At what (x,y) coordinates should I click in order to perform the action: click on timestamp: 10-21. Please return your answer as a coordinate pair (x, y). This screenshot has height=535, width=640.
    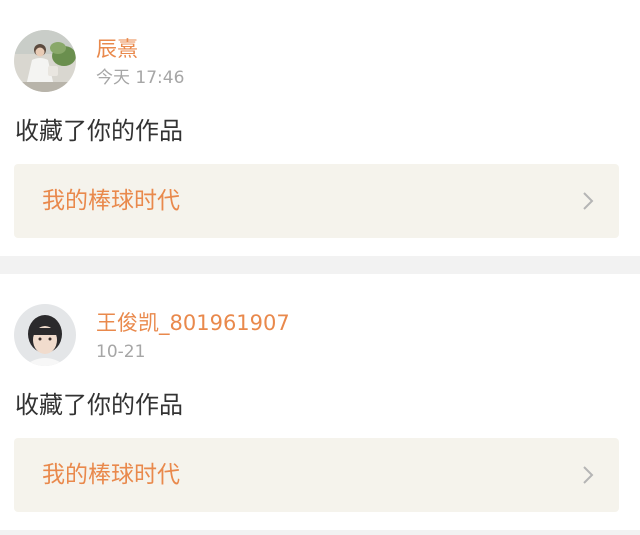
    Looking at the image, I should click on (121, 352).